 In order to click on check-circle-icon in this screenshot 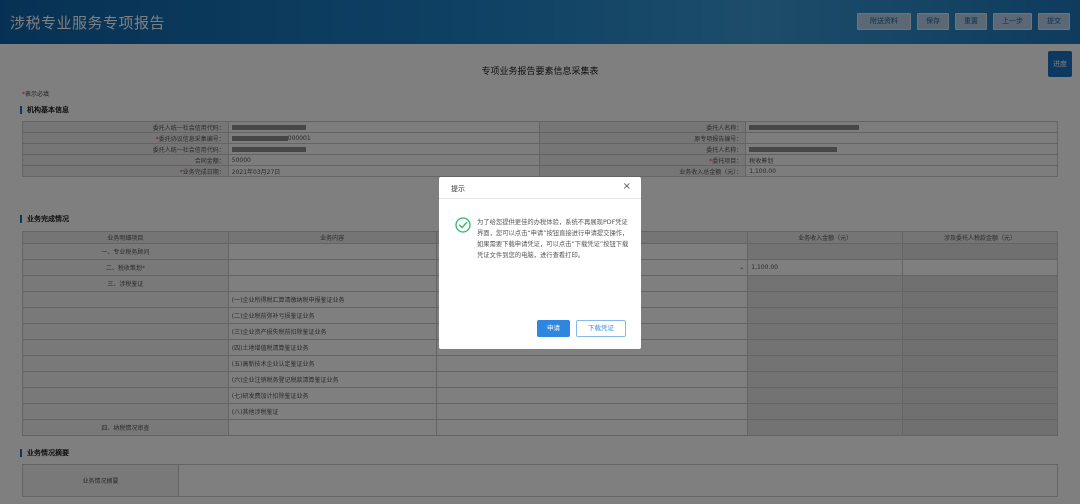, I will do `click(463, 225)`.